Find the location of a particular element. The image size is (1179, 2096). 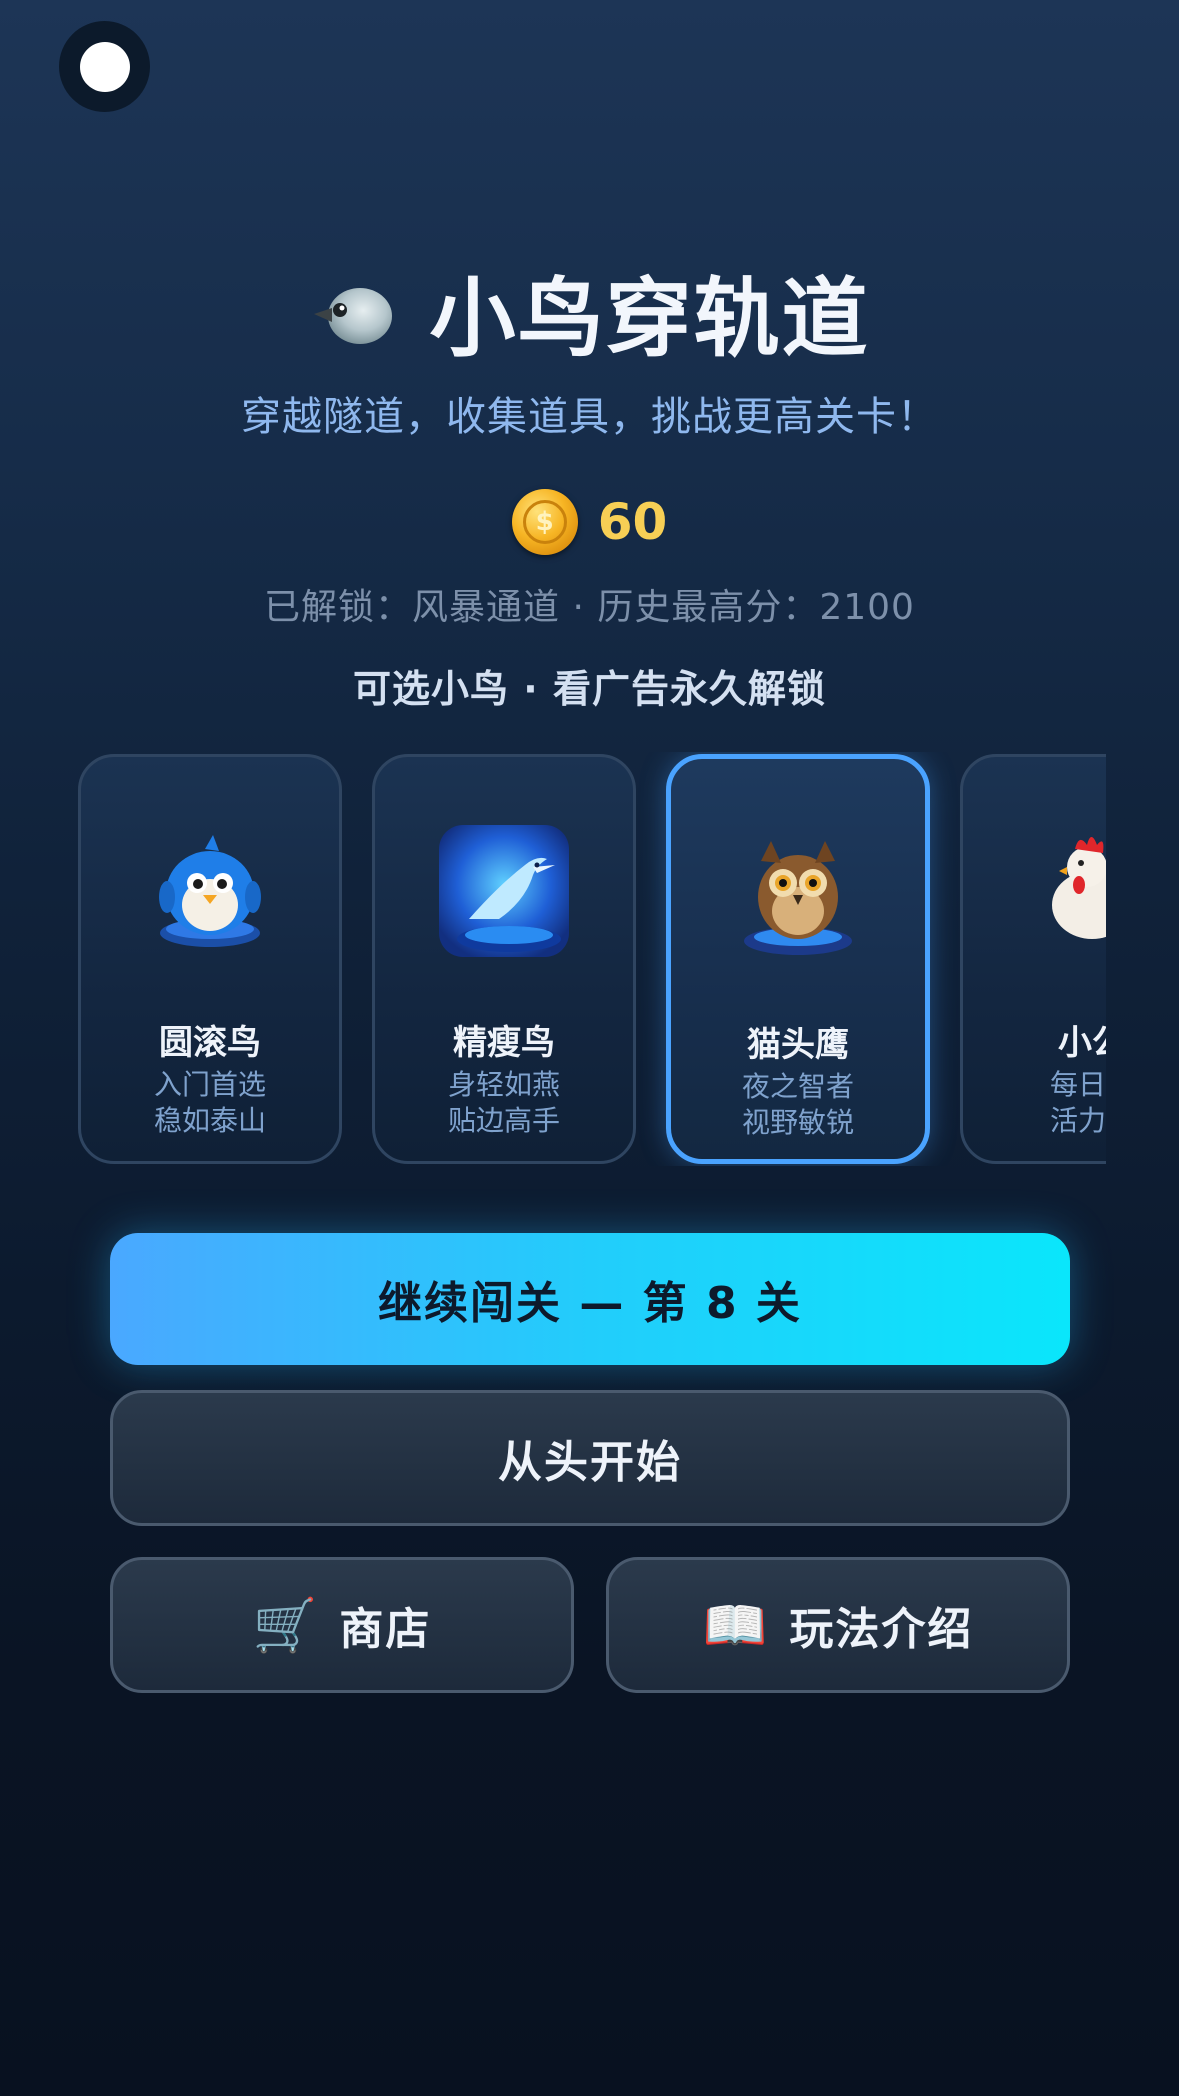

bird-card: 小公 每日打 活力四 is located at coordinates (1033, 959).